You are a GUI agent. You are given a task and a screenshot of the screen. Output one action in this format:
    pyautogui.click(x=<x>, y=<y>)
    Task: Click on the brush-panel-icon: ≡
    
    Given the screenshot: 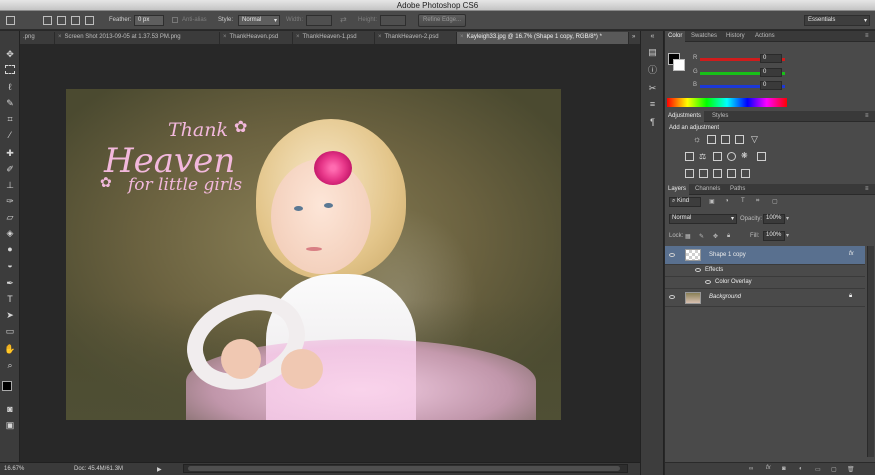 What is the action you would take?
    pyautogui.click(x=652, y=104)
    